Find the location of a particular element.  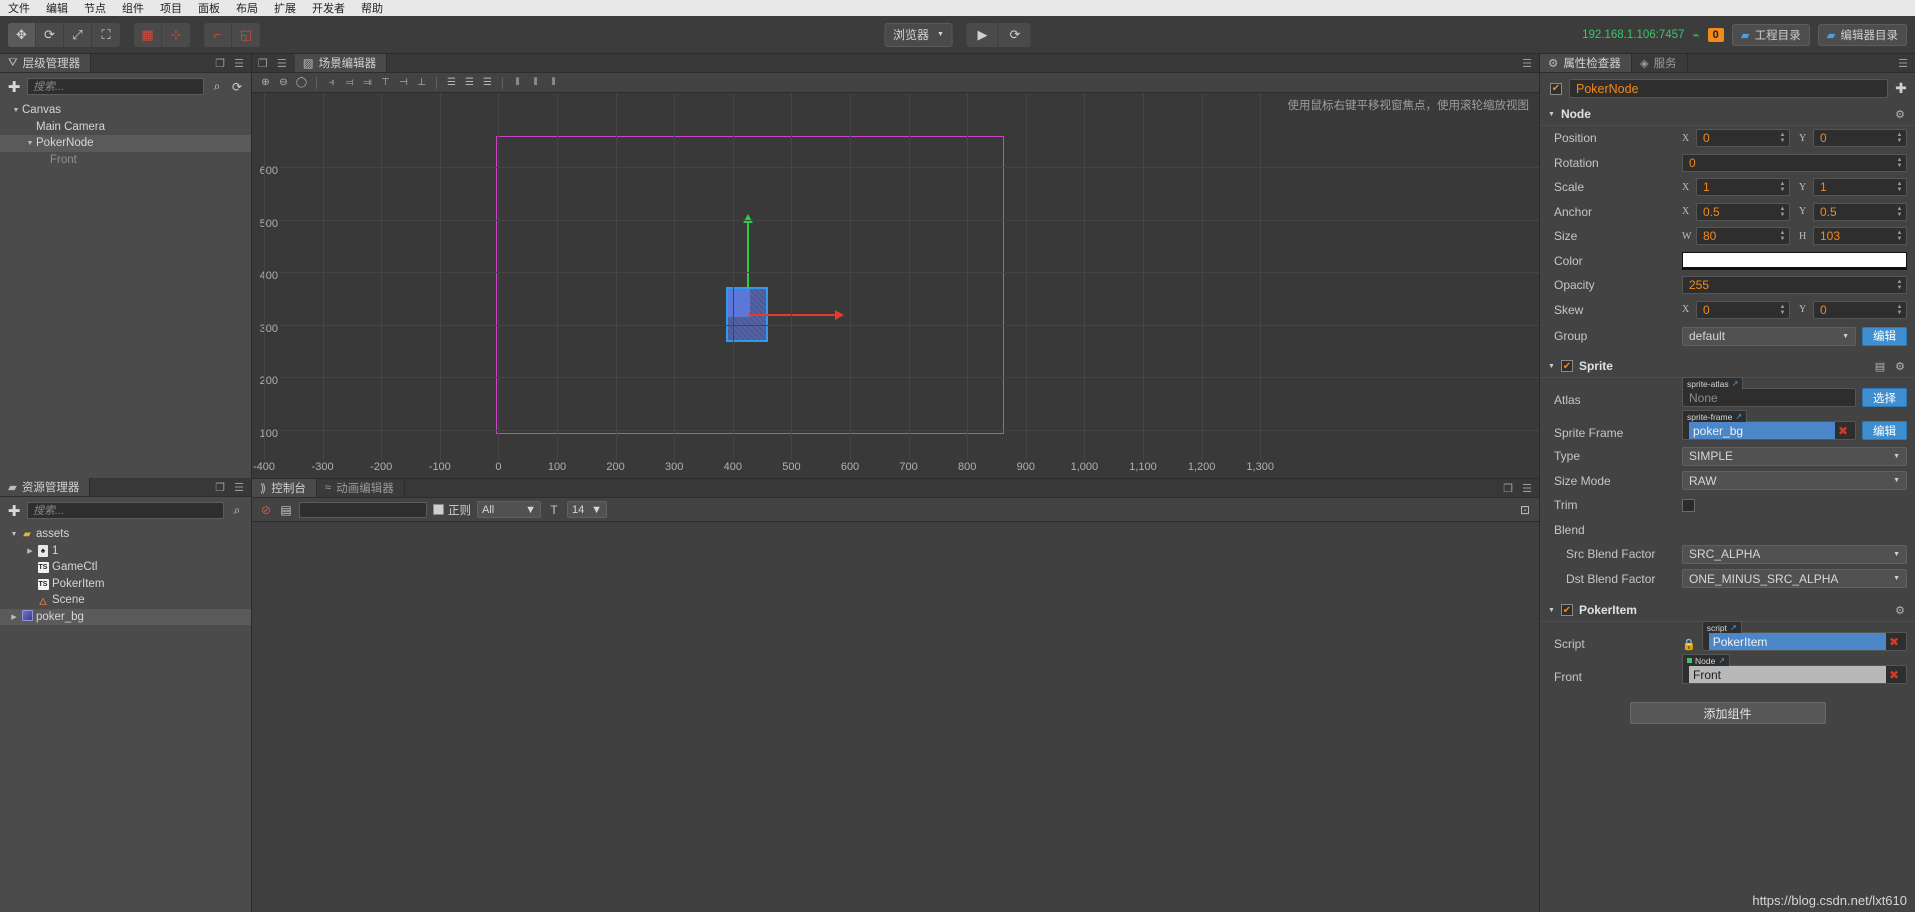

rect-transform-icon: ⛶ is located at coordinates (106, 35).